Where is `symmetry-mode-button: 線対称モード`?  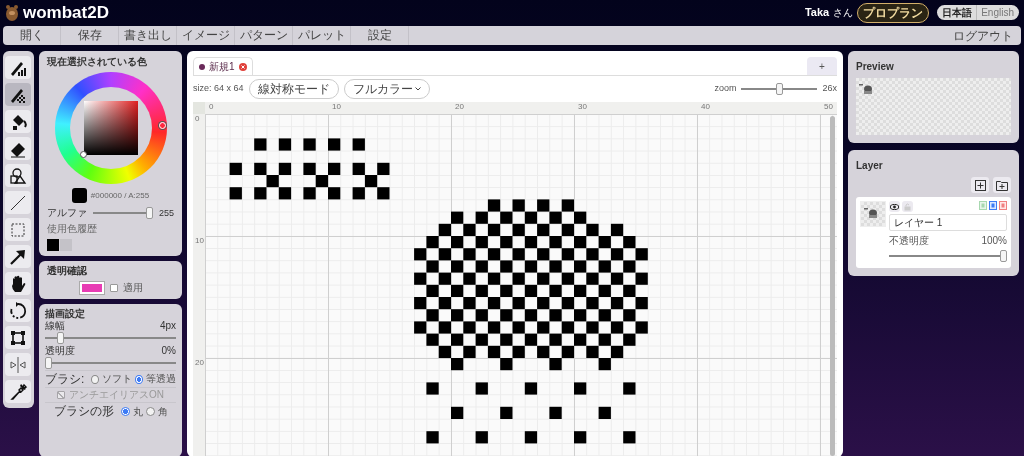
symmetry-mode-button: 線対称モード is located at coordinates (293, 89).